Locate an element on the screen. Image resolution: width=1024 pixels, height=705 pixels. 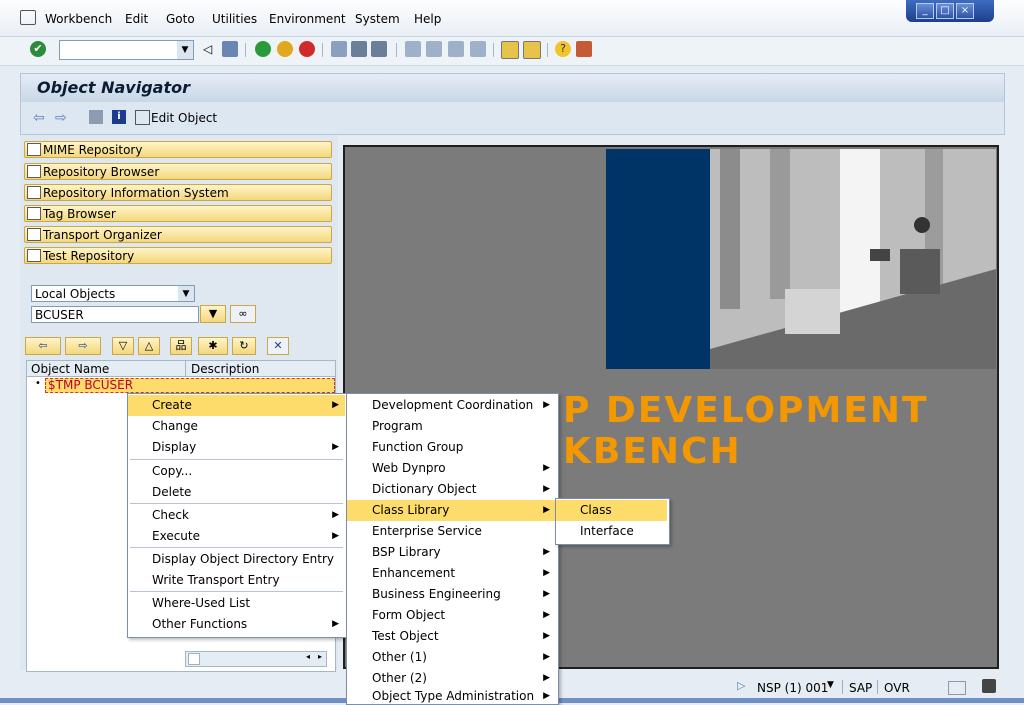
menu-other-functions: Other Functions ▶ is located at coordinates (236, 624).